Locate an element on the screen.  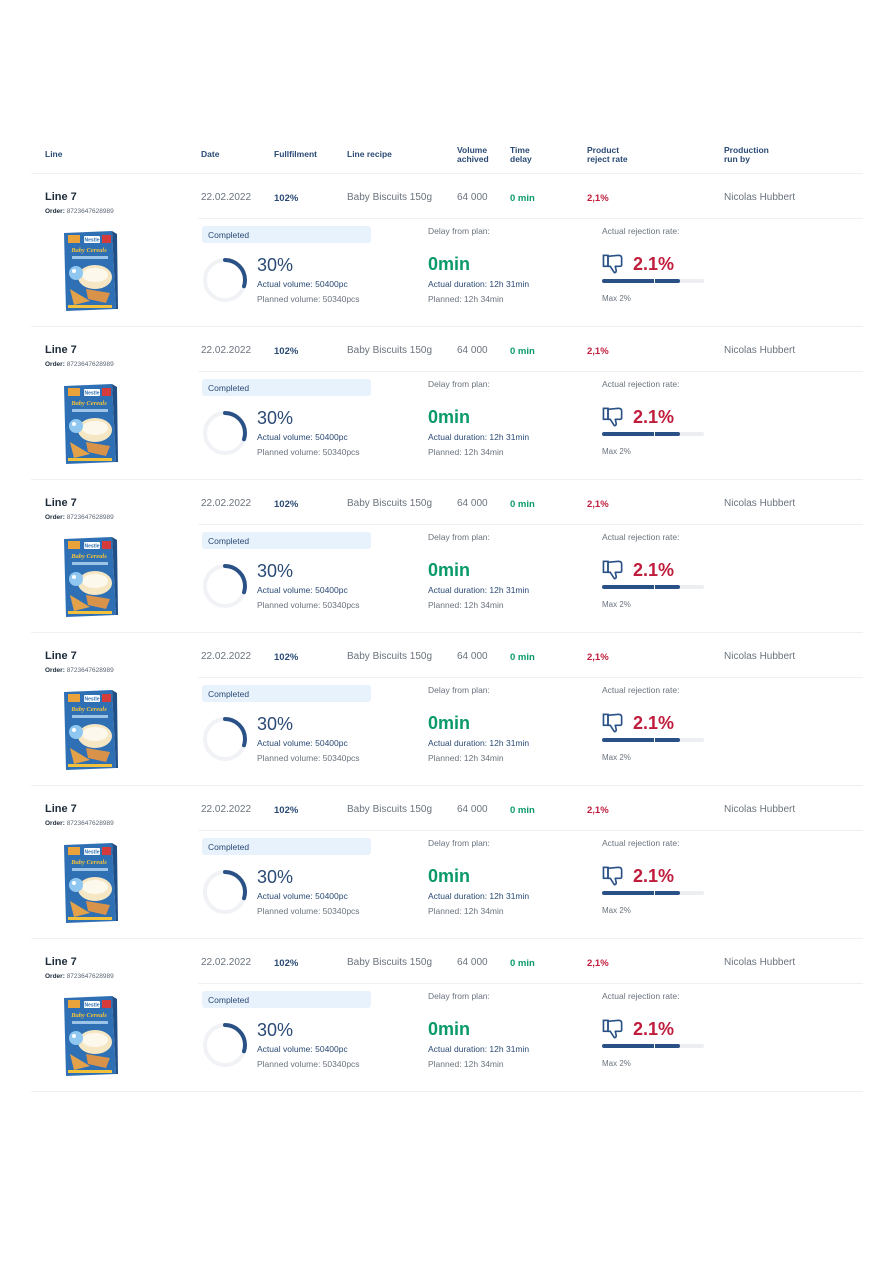
header-runby-line2: run by is located at coordinates (737, 159).